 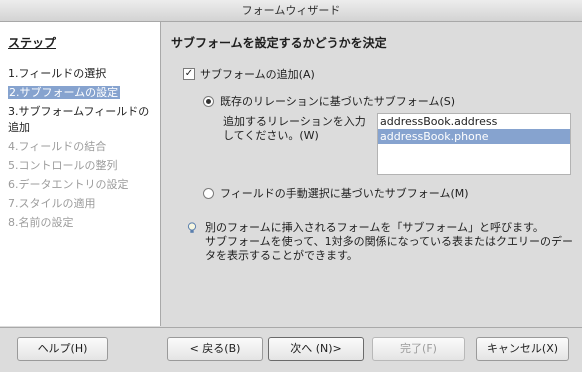 What do you see at coordinates (192, 227) in the screenshot?
I see `lightbulb-icon` at bounding box center [192, 227].